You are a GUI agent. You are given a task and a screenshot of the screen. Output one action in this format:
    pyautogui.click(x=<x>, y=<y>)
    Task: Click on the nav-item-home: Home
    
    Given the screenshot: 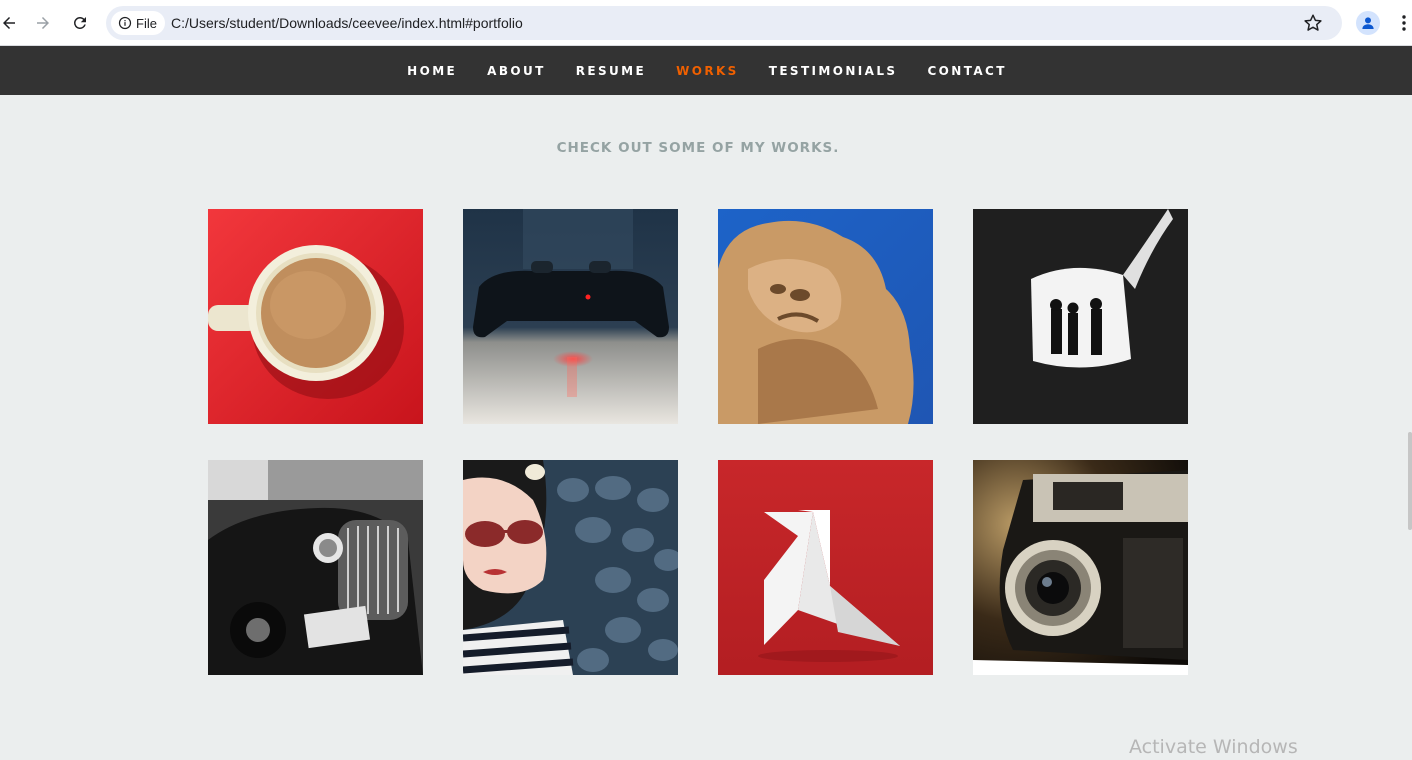 What is the action you would take?
    pyautogui.click(x=432, y=71)
    